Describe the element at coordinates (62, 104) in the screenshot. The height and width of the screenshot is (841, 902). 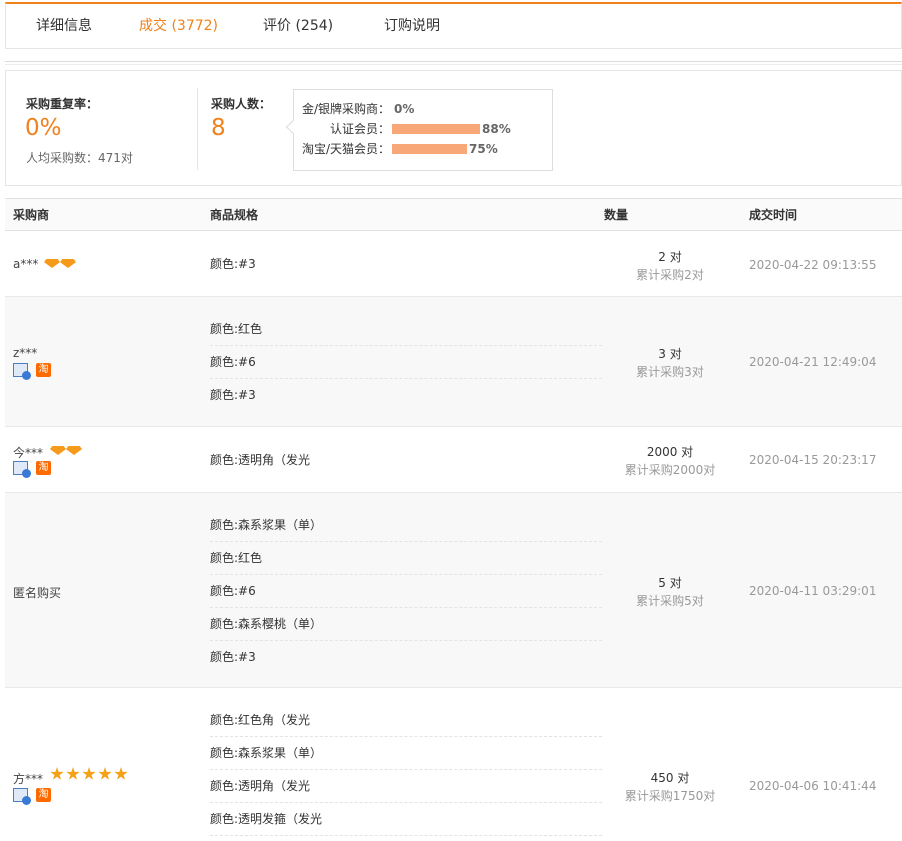
I see `repurchase-rate-label: 采购重复率：` at that location.